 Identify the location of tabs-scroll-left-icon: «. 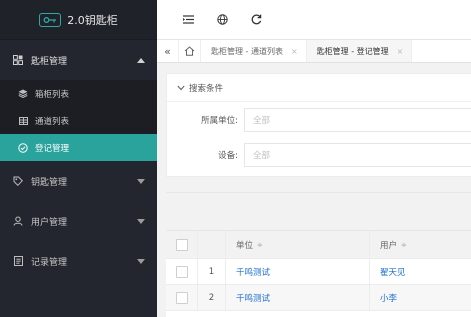
(168, 51).